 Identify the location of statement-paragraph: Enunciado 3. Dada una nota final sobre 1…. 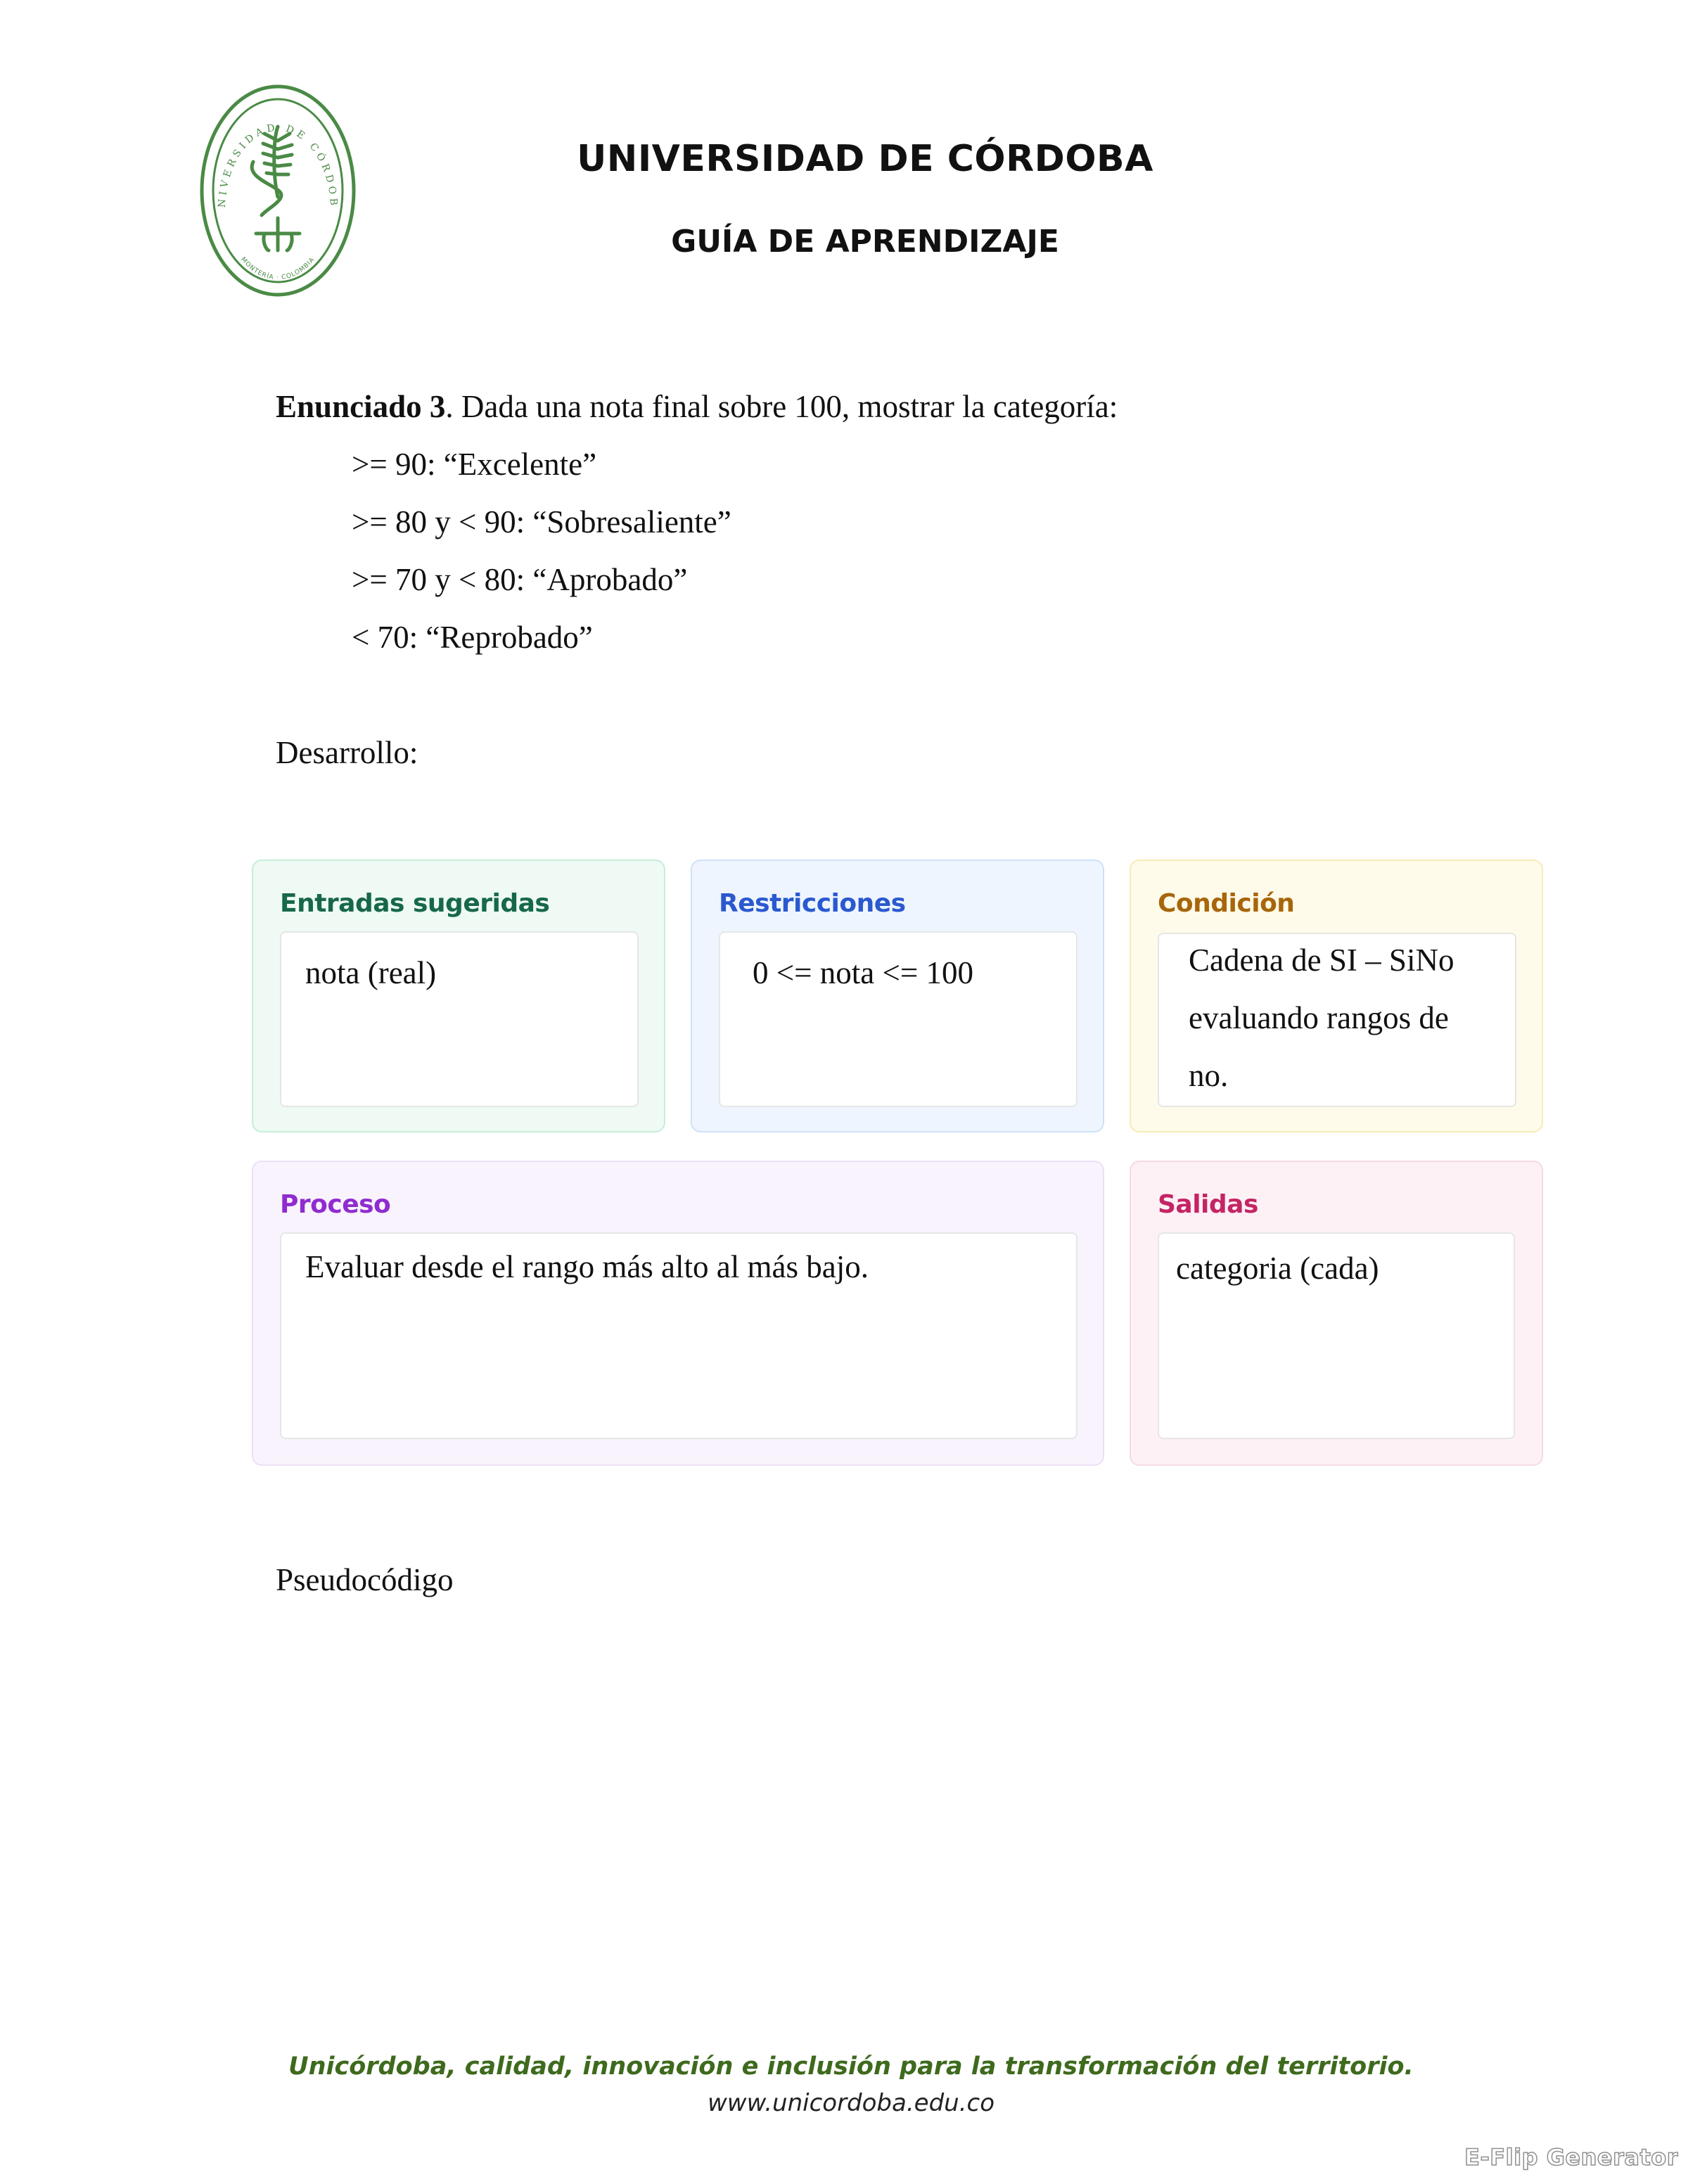
(697, 406).